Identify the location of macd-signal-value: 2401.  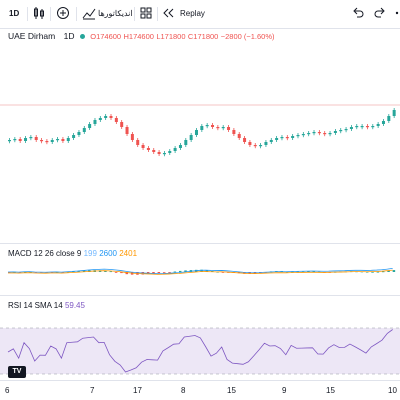
(128, 253).